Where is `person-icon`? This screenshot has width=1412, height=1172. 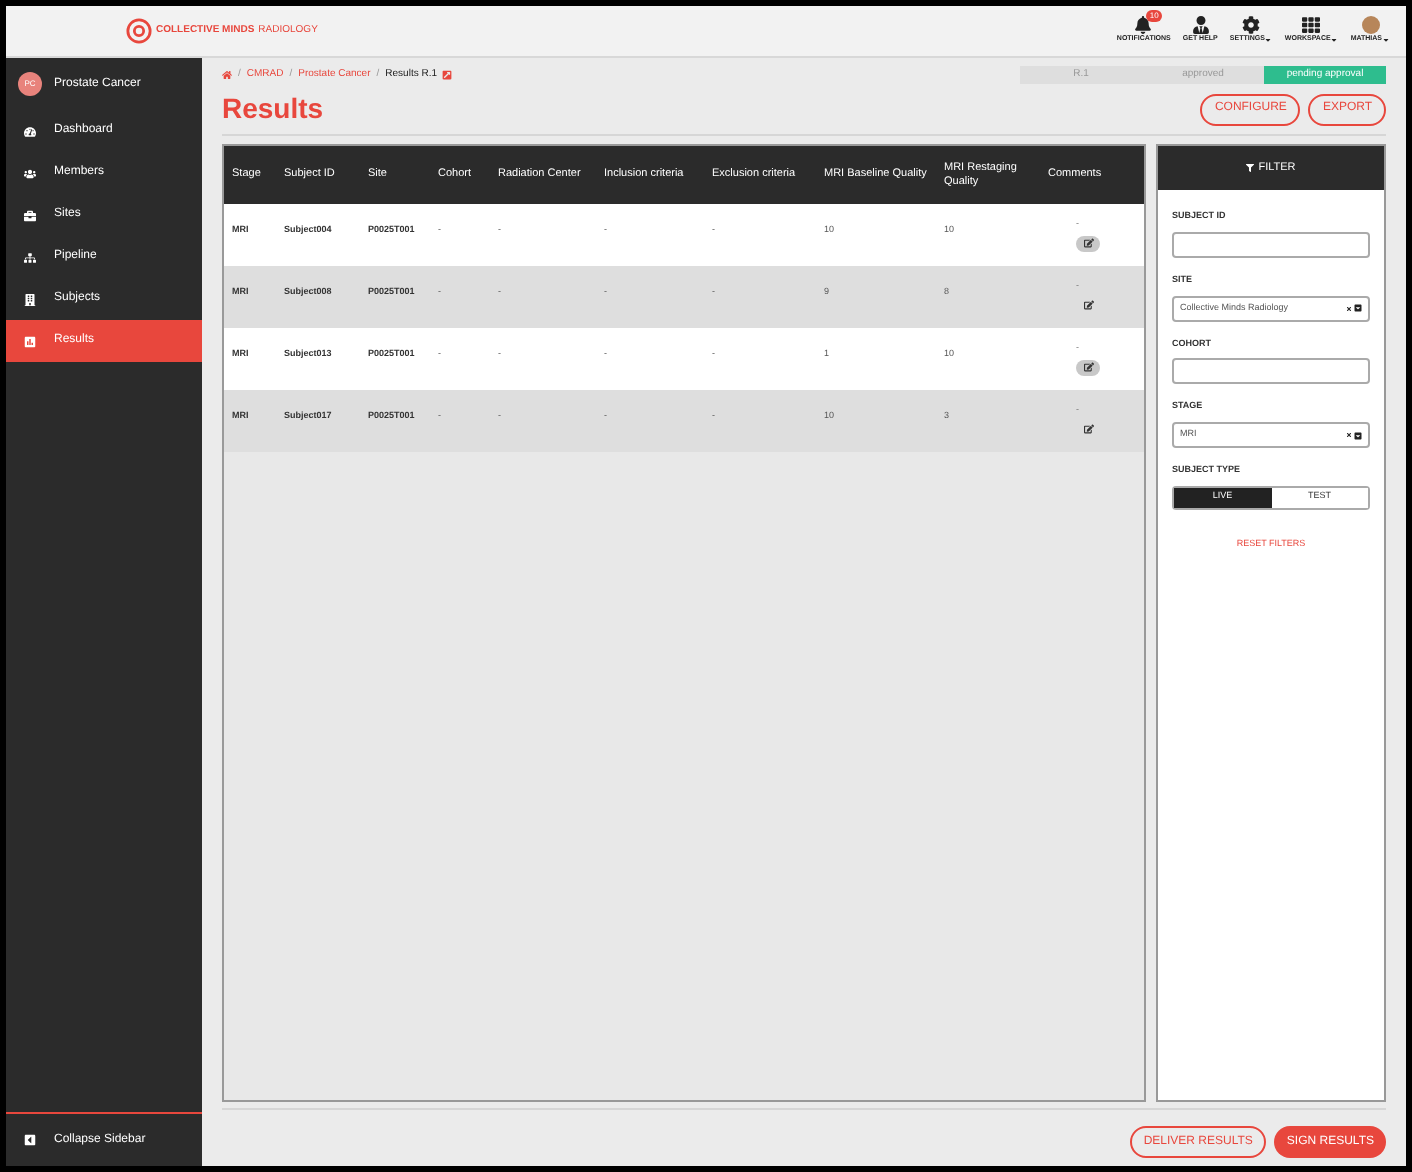 person-icon is located at coordinates (1200, 25).